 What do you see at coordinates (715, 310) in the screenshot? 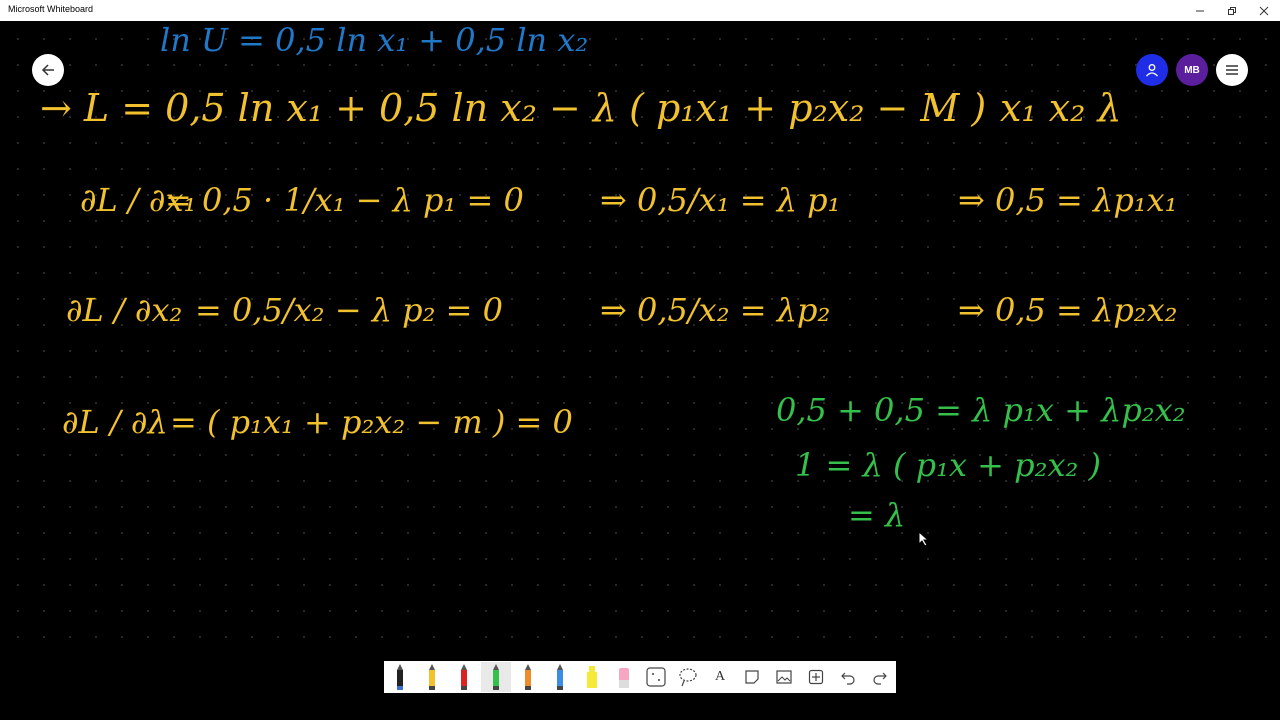
I see `ink-dL-dx2-step: ⇒ 0,5/x₂ = λp₂` at bounding box center [715, 310].